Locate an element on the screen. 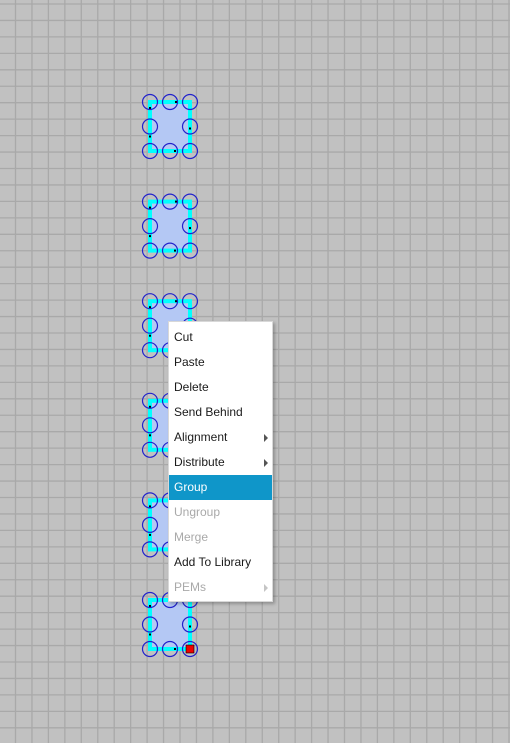 This screenshot has height=743, width=510. menu-item-cut: Cut is located at coordinates (220, 337).